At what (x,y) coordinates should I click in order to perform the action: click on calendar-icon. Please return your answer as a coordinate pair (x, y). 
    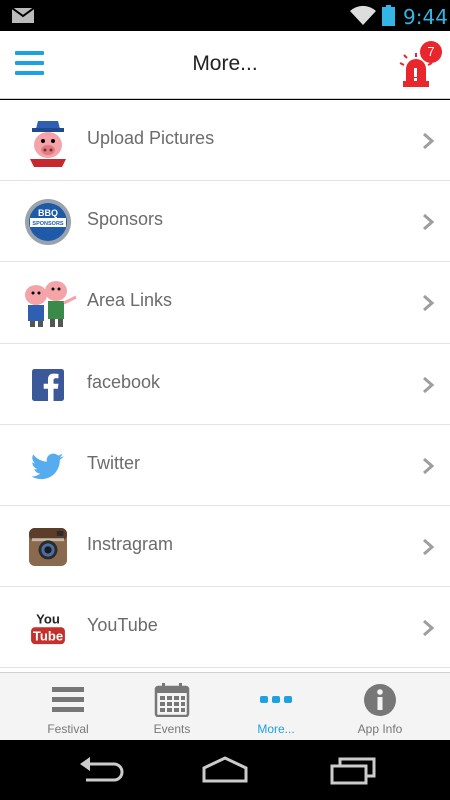
    Looking at the image, I should click on (172, 700).